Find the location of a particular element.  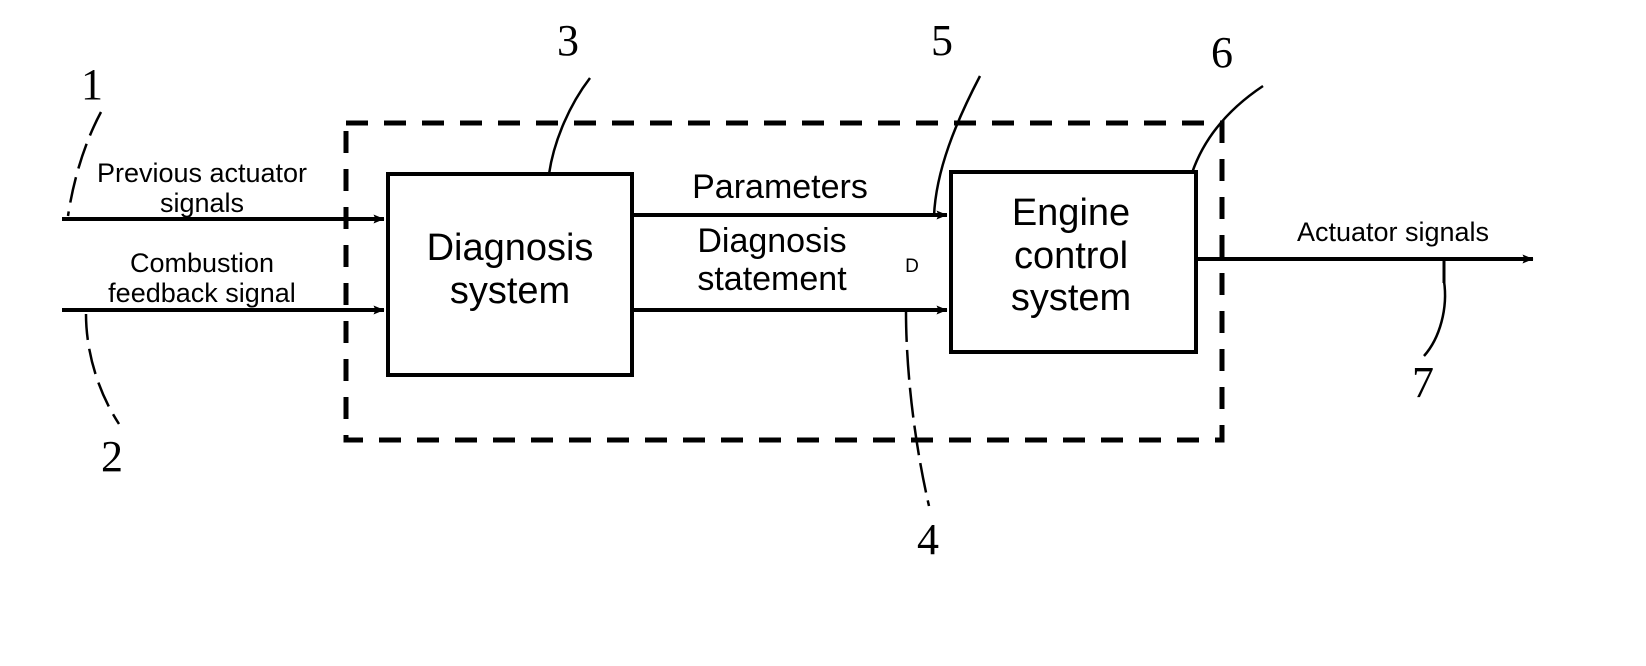

reference-numeral-7: 7 is located at coordinates (1423, 382).